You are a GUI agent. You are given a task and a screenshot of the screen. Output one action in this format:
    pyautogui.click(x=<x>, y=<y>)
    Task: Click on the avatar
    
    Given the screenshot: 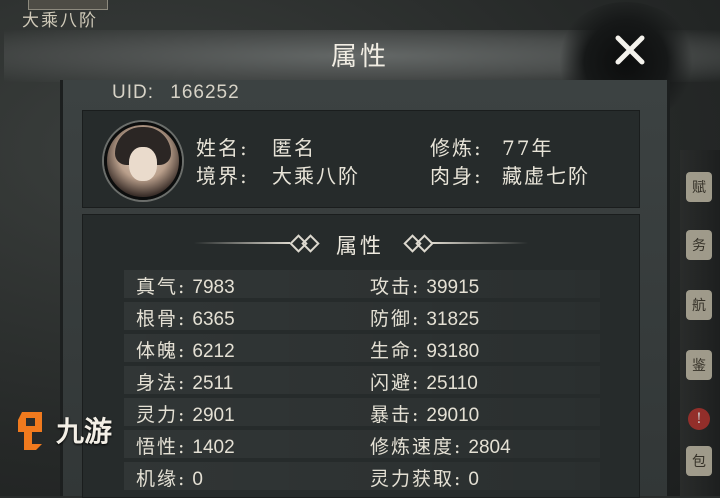 What is the action you would take?
    pyautogui.click(x=143, y=161)
    